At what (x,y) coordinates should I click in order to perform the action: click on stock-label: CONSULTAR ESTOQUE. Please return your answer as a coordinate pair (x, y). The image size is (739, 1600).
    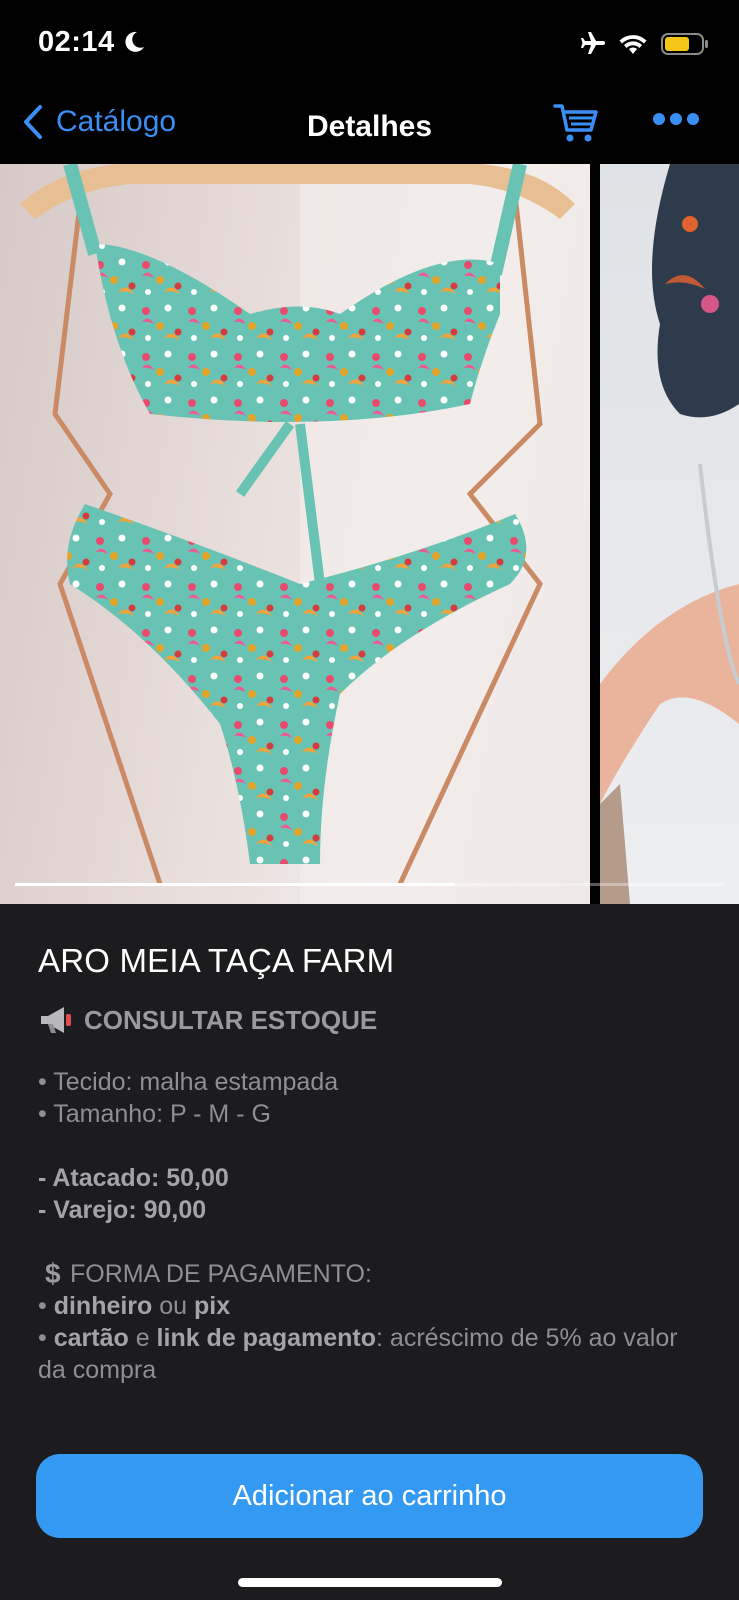
    Looking at the image, I should click on (231, 1019).